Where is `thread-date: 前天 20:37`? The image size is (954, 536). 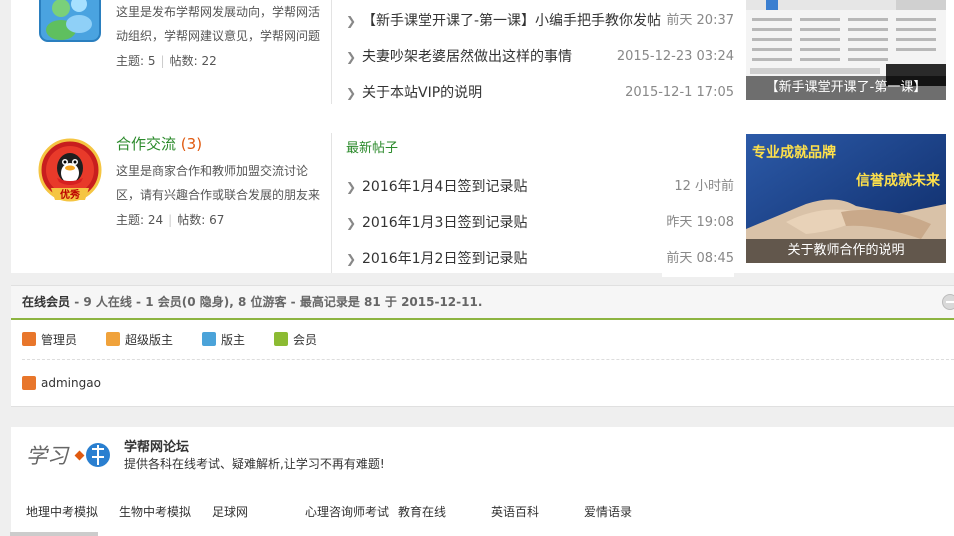
thread-date: 前天 20:37 is located at coordinates (698, 21).